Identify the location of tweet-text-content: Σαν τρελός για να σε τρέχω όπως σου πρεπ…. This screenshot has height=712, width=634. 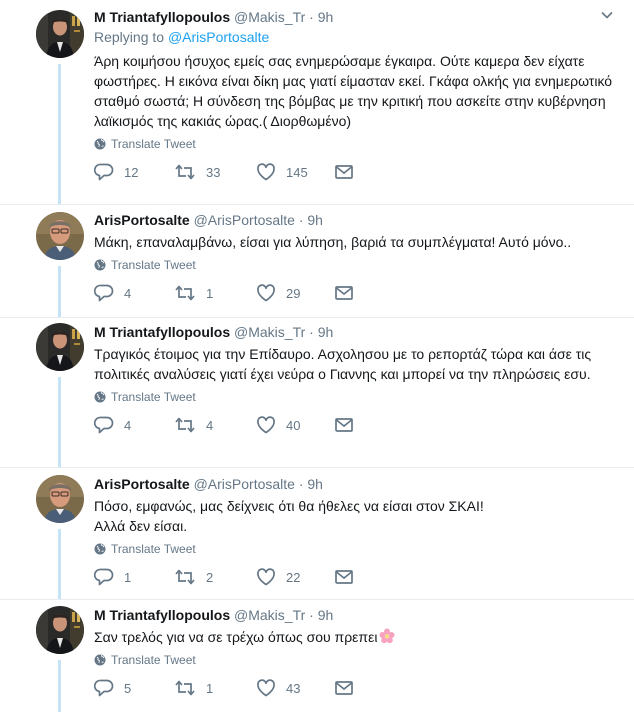
(236, 637).